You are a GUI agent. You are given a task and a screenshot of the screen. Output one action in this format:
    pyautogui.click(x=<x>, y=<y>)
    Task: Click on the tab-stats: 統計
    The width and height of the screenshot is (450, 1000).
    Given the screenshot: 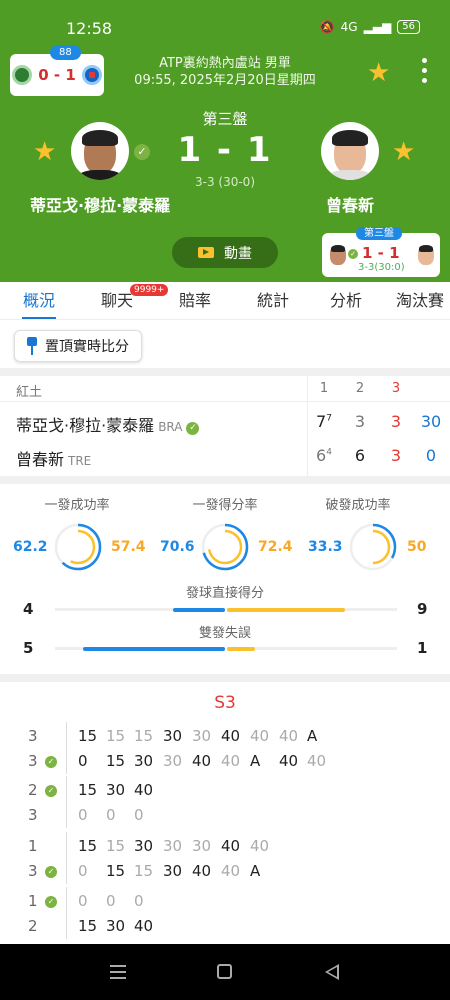 What is the action you would take?
    pyautogui.click(x=273, y=300)
    